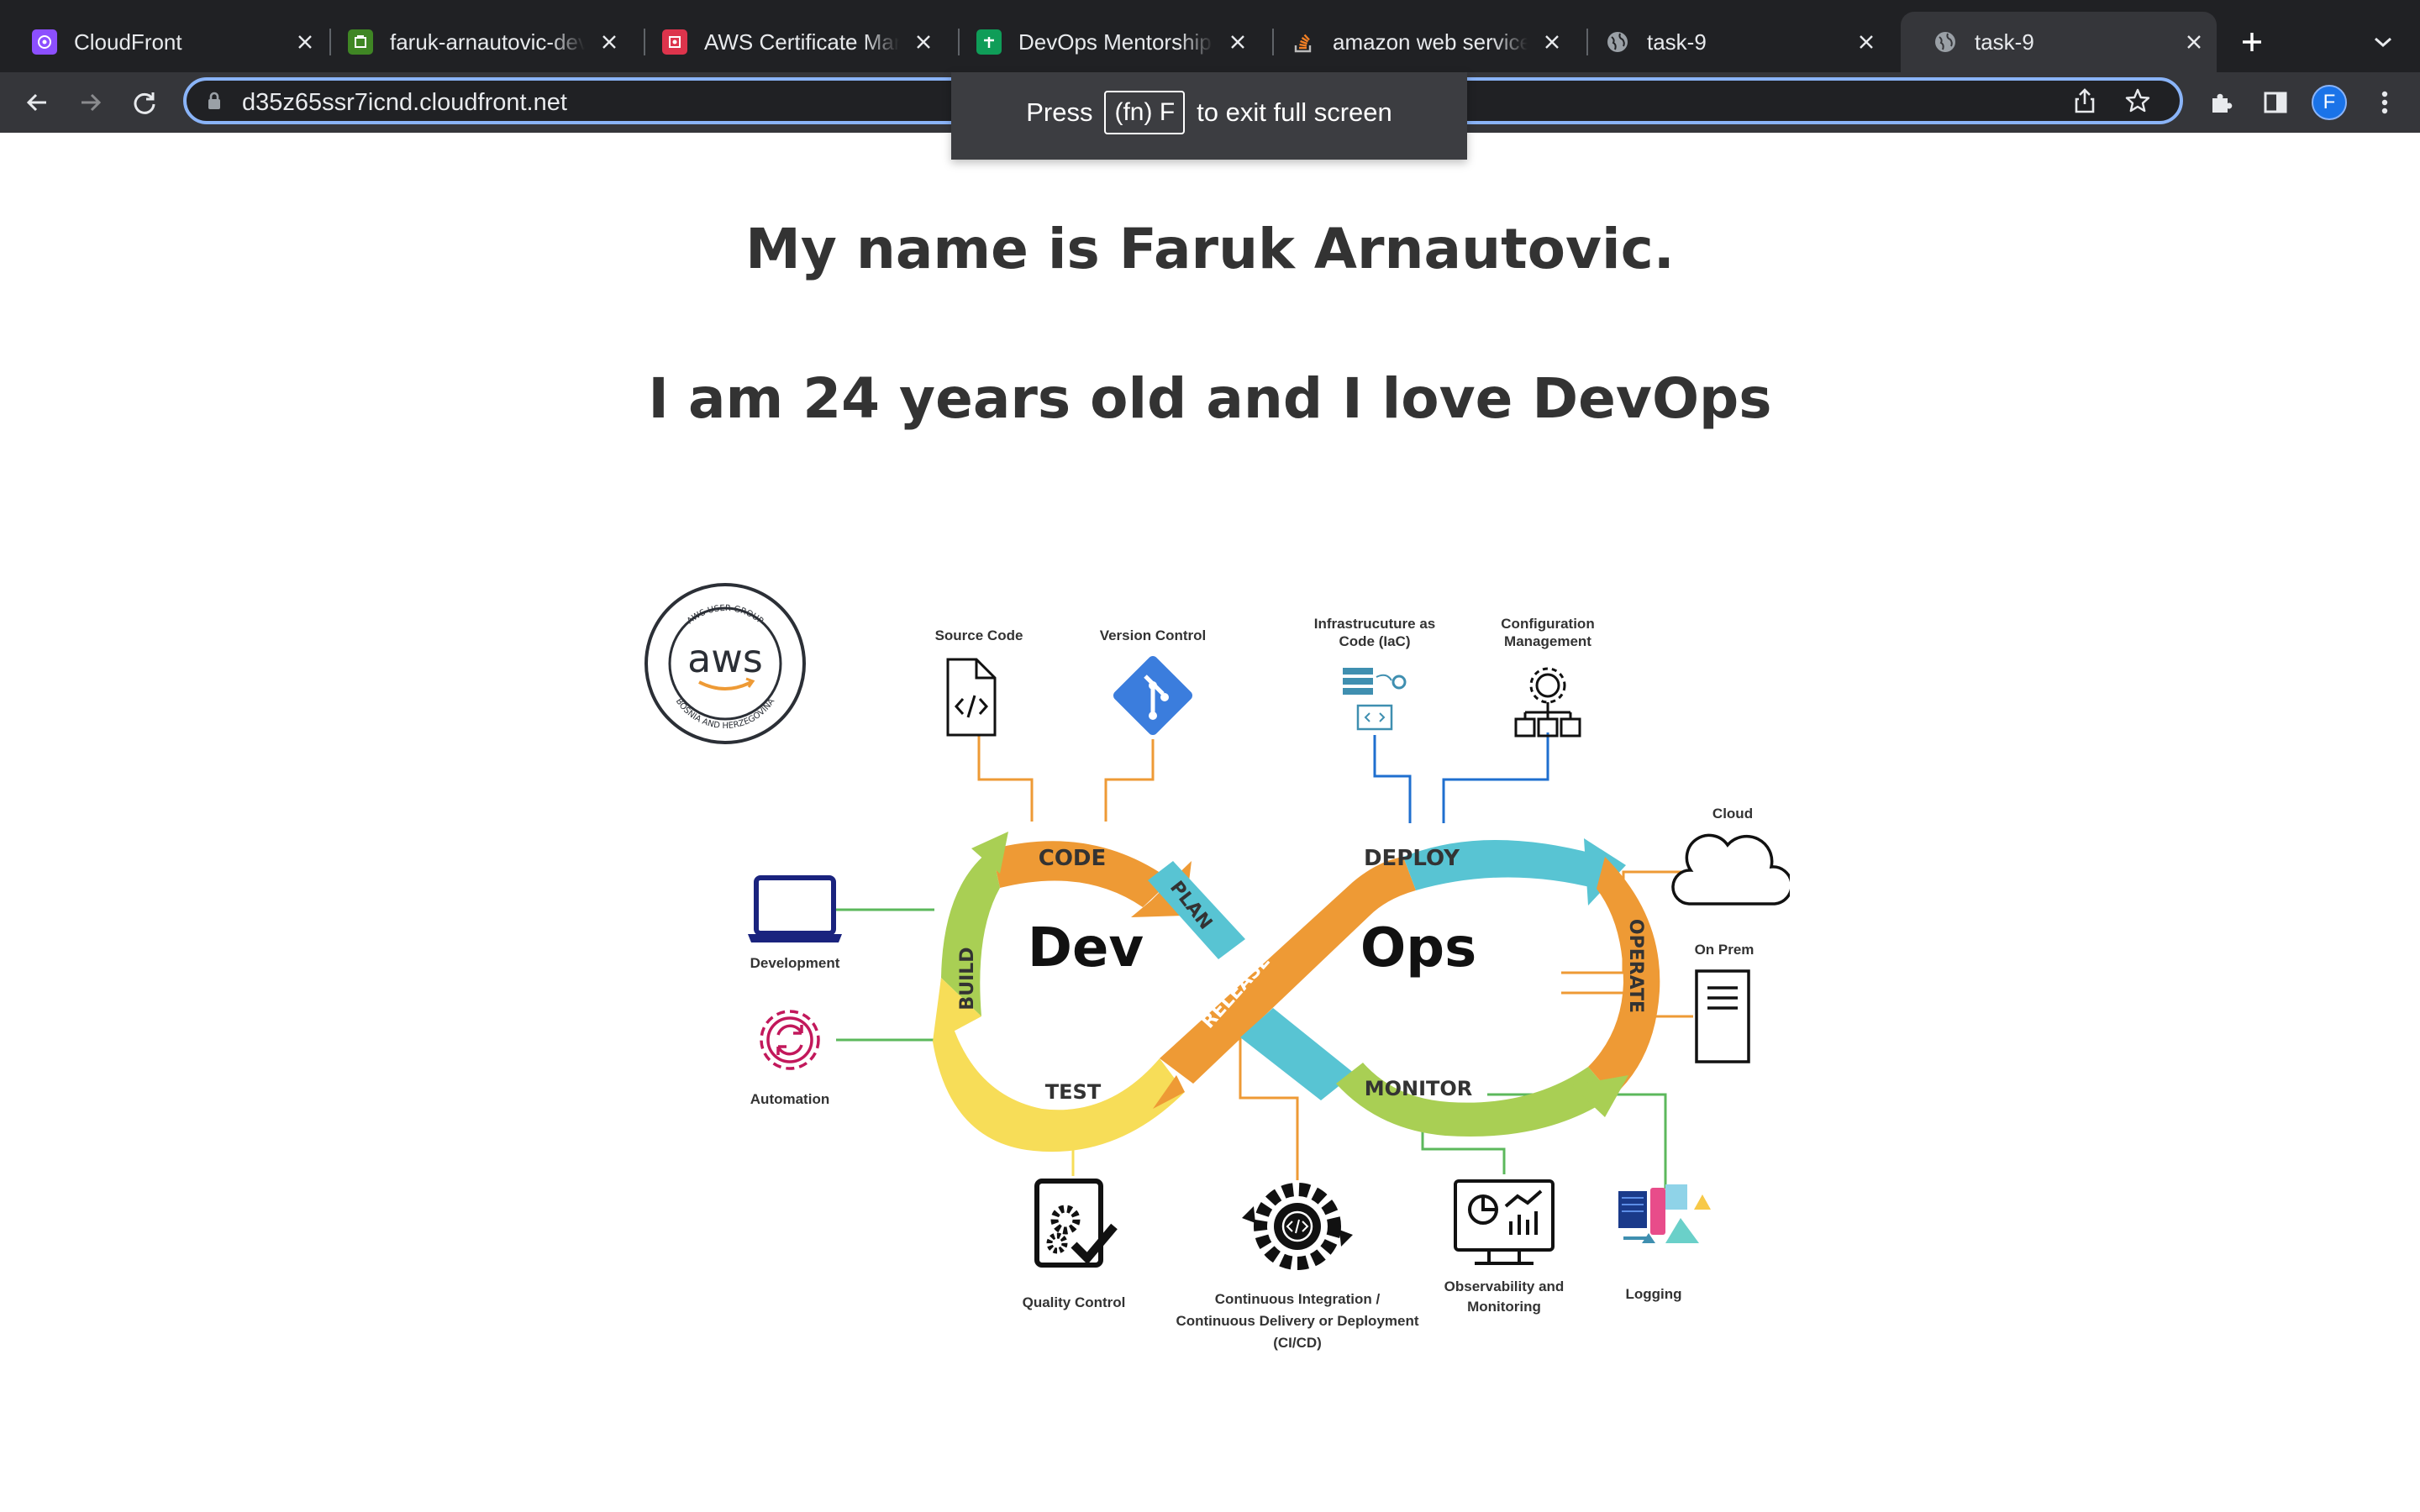 This screenshot has height=1512, width=2420. What do you see at coordinates (1731, 869) in the screenshot?
I see `cloud-icon` at bounding box center [1731, 869].